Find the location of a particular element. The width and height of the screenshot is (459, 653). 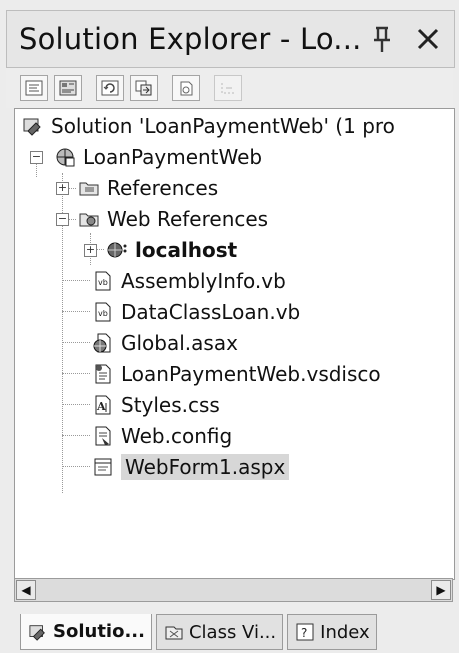

tab-index: ? Index is located at coordinates (332, 632).